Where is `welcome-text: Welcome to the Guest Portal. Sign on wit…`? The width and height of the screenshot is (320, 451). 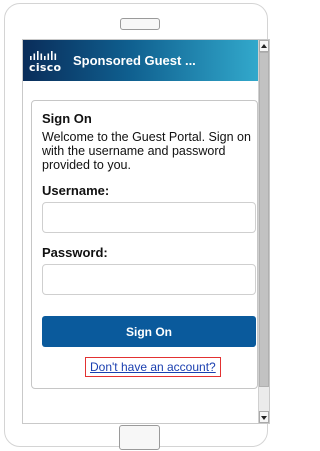
welcome-text: Welcome to the Guest Portal. Sign on wit… is located at coordinates (146, 151).